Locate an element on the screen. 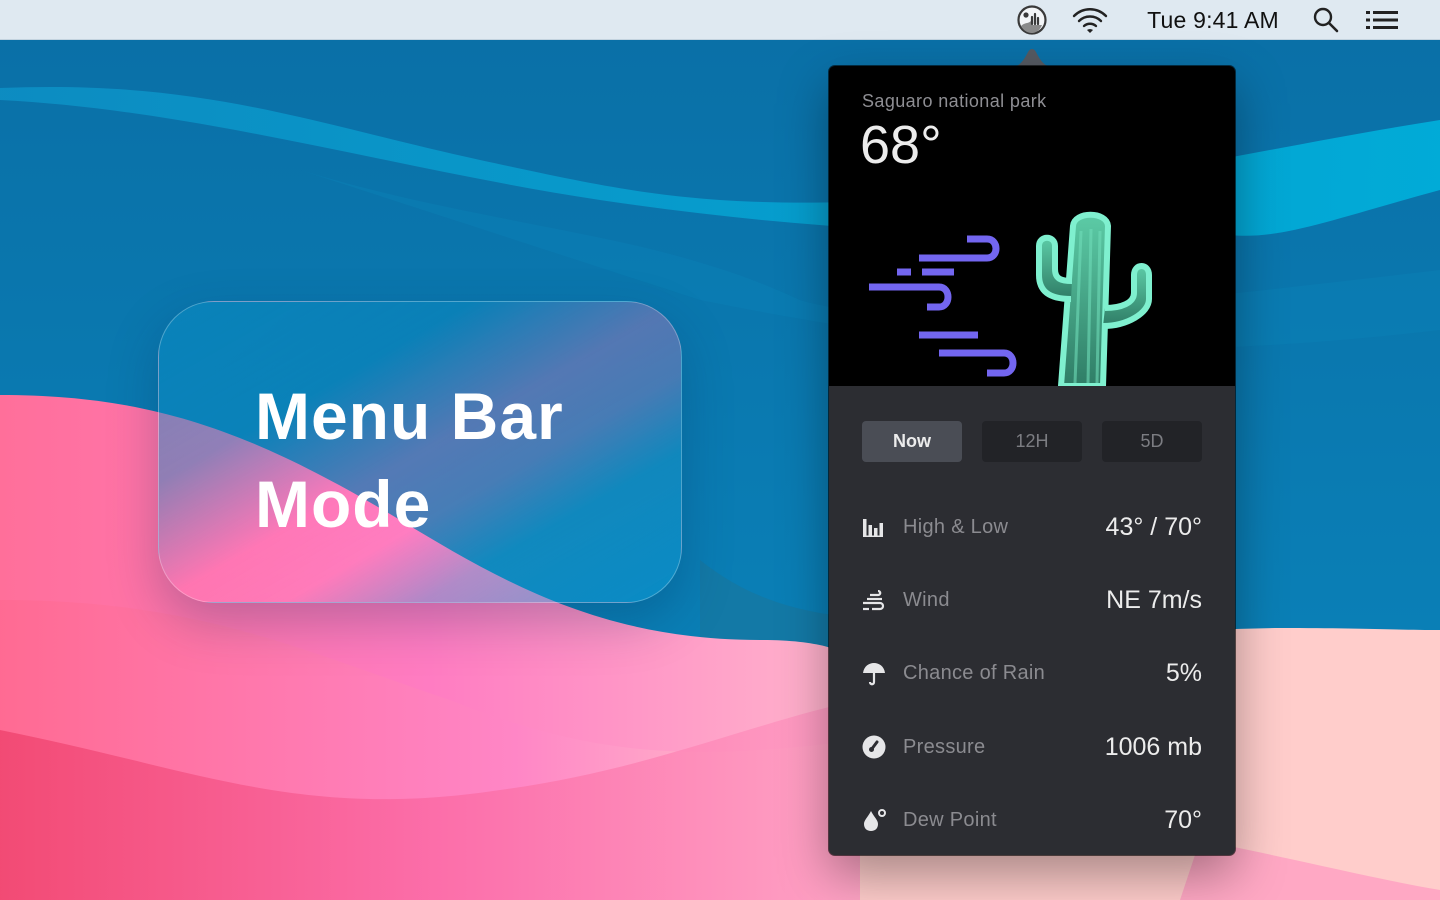 The width and height of the screenshot is (1440, 900). detail-value: NE 7m/s is located at coordinates (1154, 600).